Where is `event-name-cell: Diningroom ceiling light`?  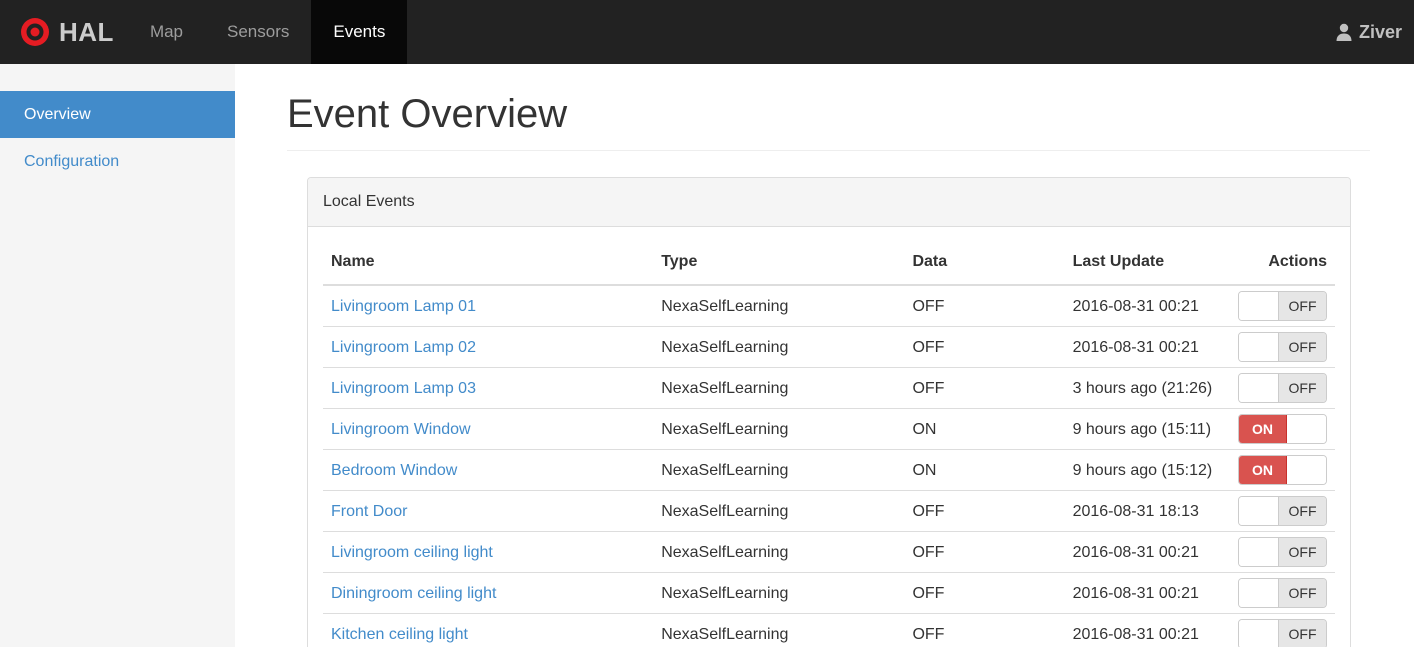
event-name-cell: Diningroom ceiling light is located at coordinates (488, 593).